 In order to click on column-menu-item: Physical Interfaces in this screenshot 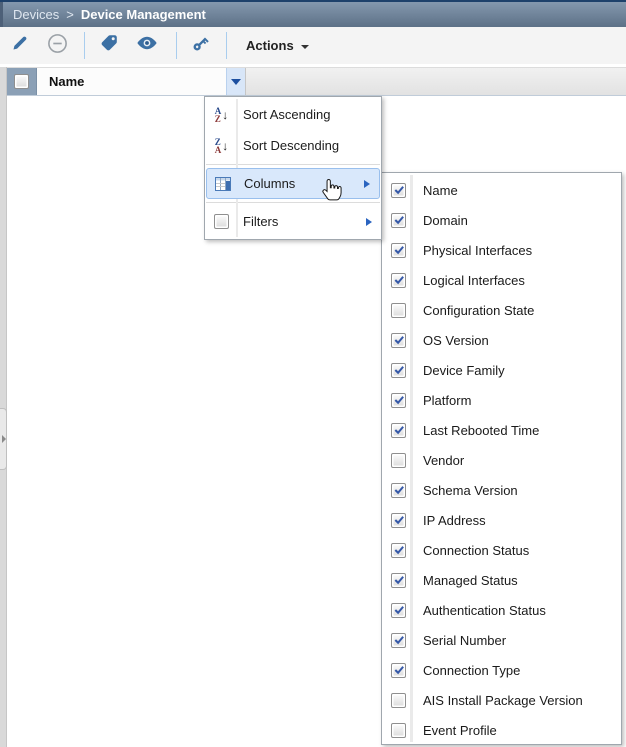, I will do `click(501, 250)`.